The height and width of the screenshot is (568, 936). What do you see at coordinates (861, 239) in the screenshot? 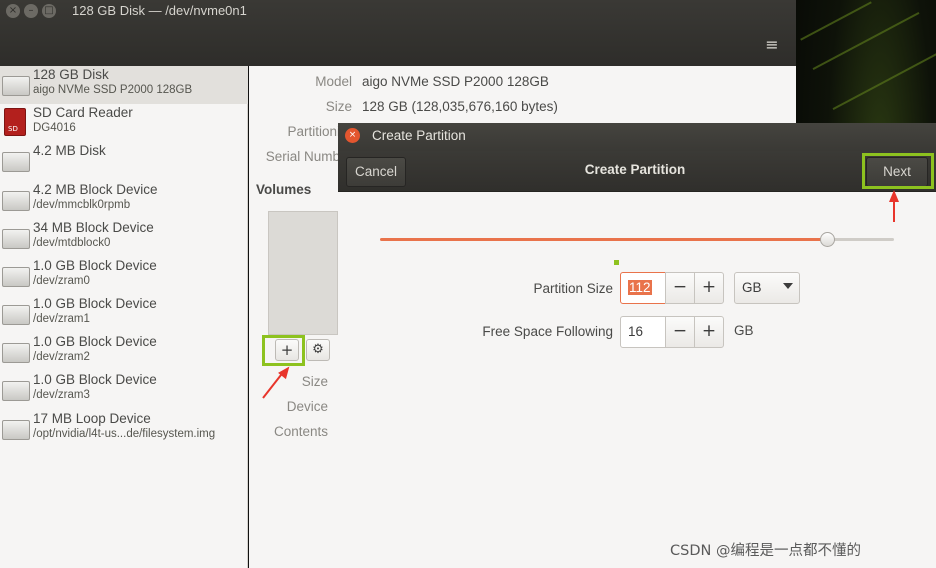
I see `size-slider-track` at bounding box center [861, 239].